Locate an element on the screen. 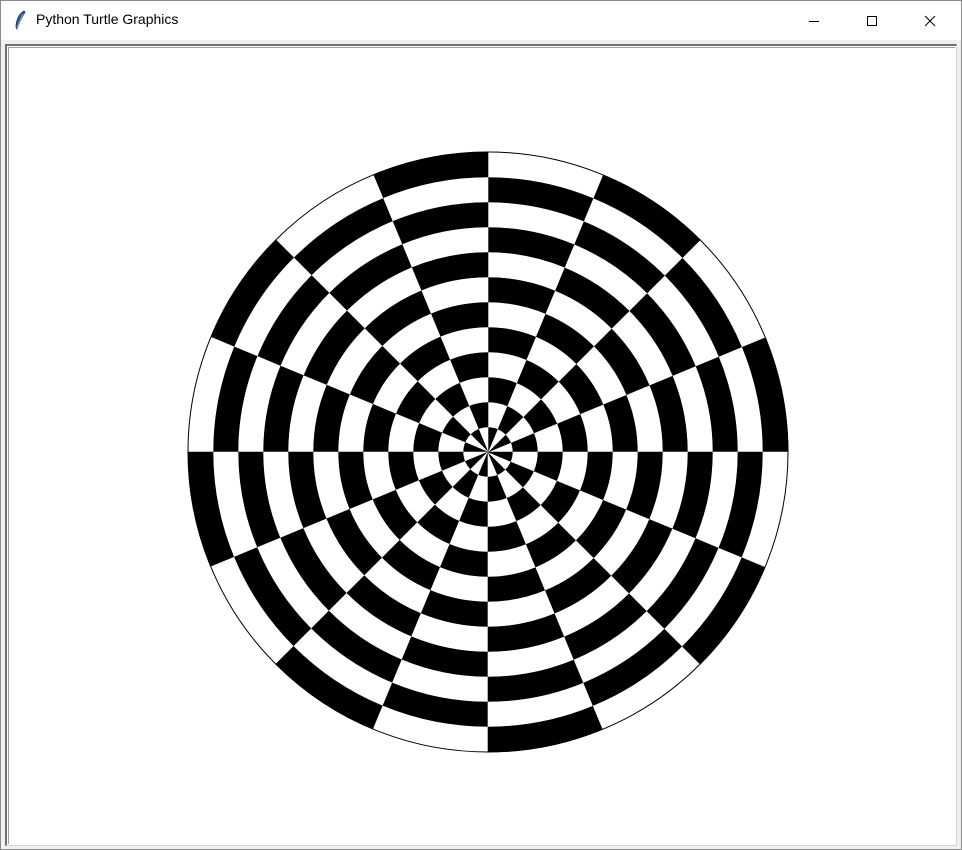  window-title: Python Turtle Graphics is located at coordinates (107, 19).